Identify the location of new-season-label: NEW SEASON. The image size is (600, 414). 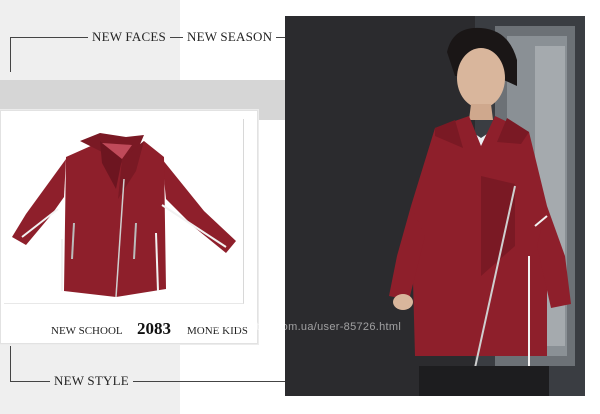
(230, 37).